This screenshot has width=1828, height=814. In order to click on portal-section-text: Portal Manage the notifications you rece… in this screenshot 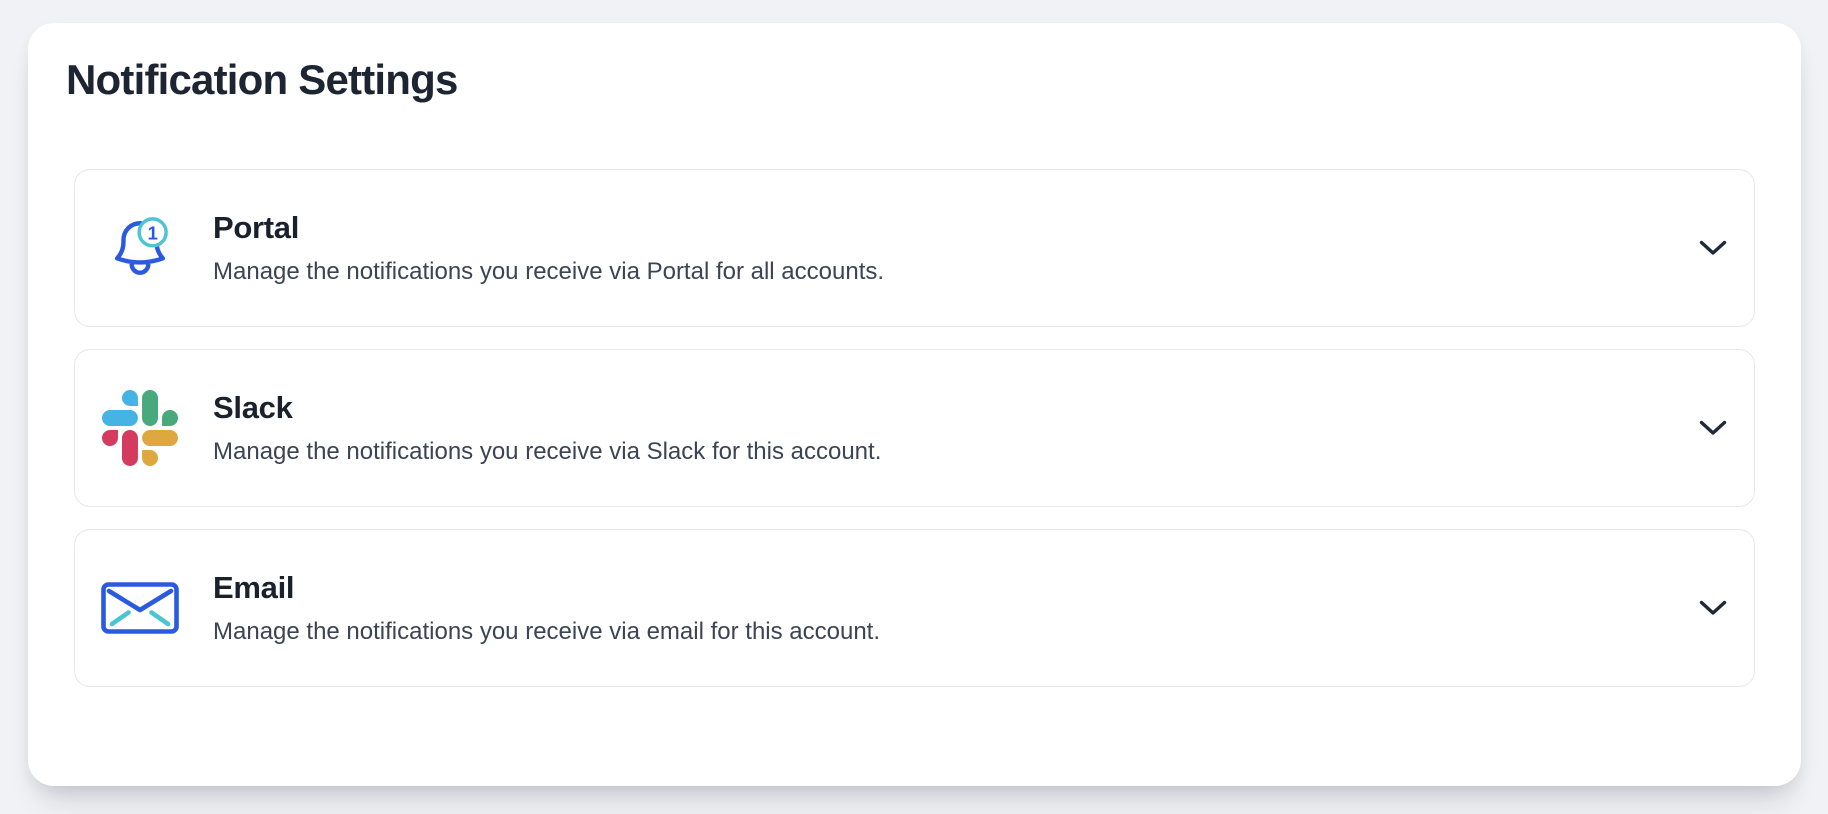, I will do `click(548, 248)`.